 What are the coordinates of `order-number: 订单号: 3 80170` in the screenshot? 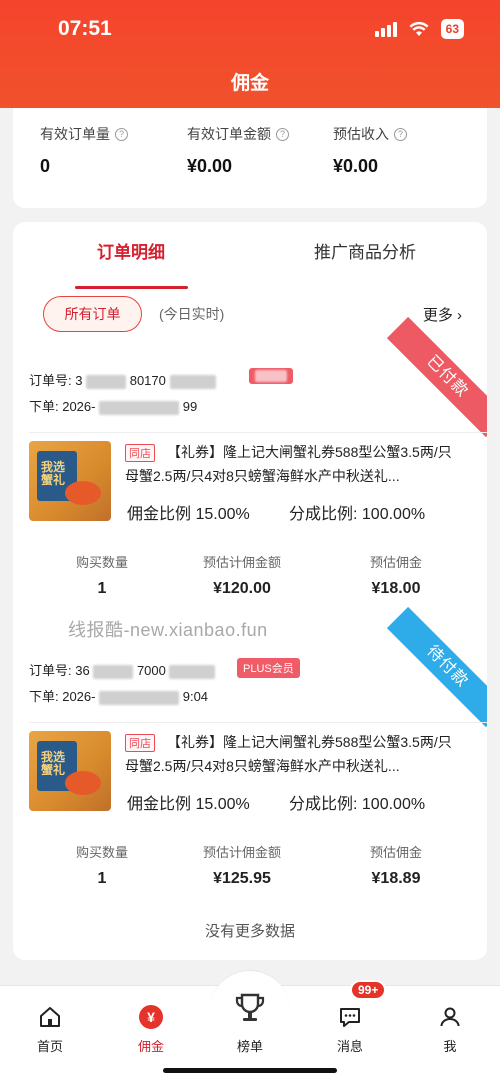 It's located at (122, 379).